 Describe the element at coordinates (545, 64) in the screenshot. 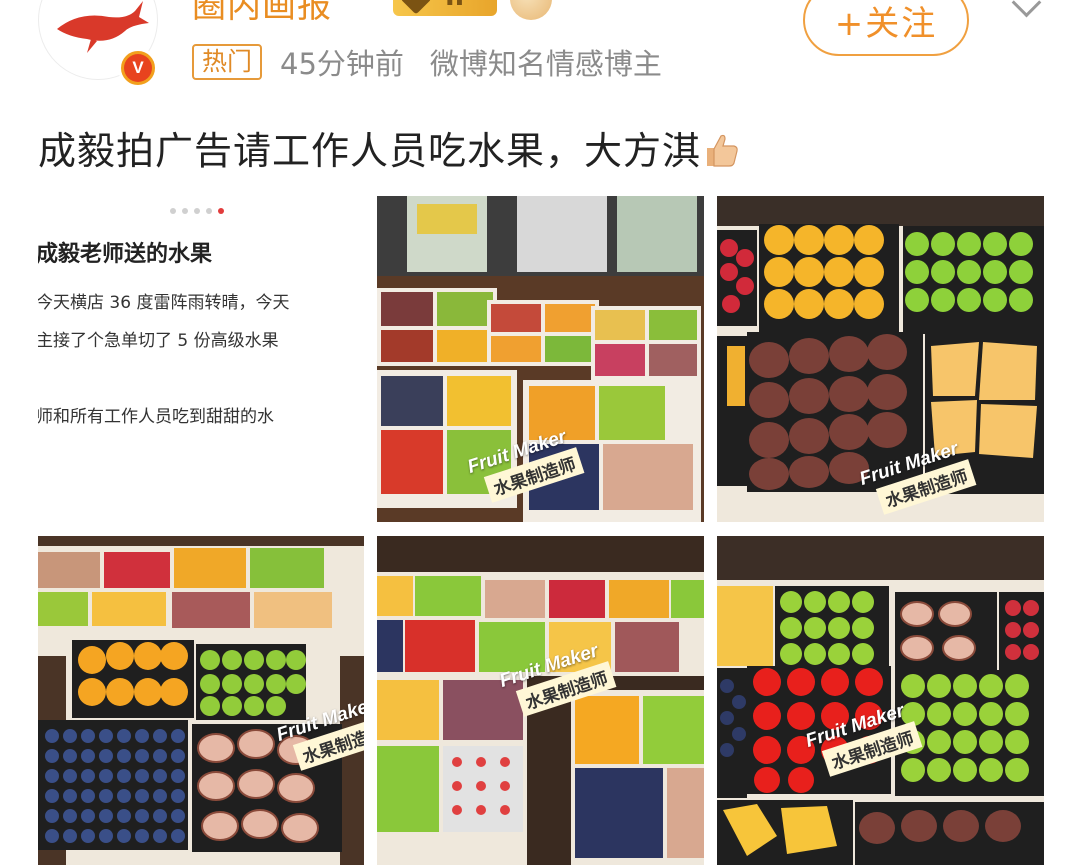

I see `author-description: 微博知名情感博主` at that location.